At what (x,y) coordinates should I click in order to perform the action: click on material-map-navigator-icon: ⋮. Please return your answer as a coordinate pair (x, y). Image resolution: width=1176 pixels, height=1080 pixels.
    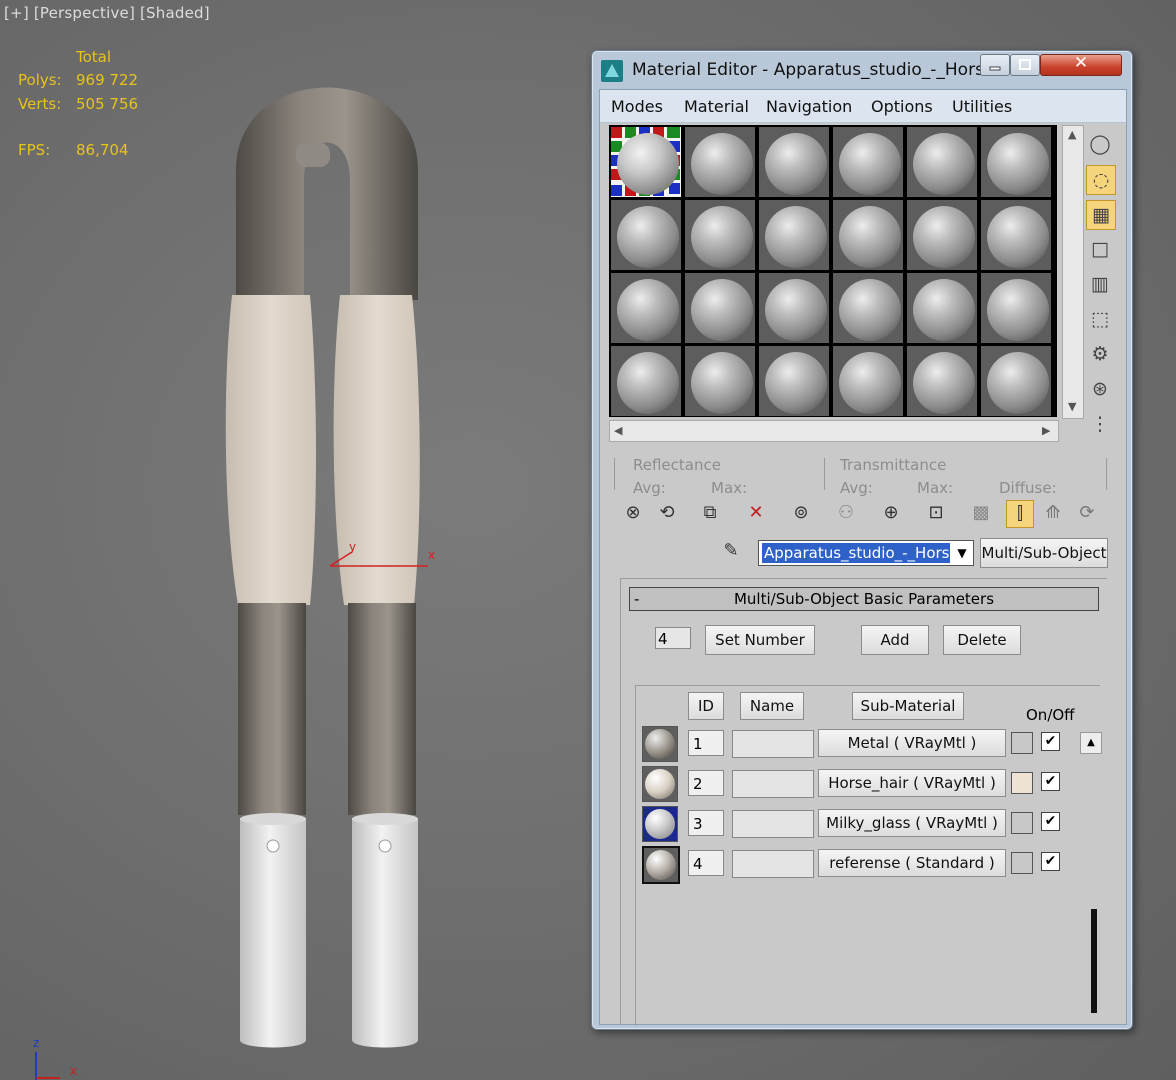
    Looking at the image, I should click on (1100, 424).